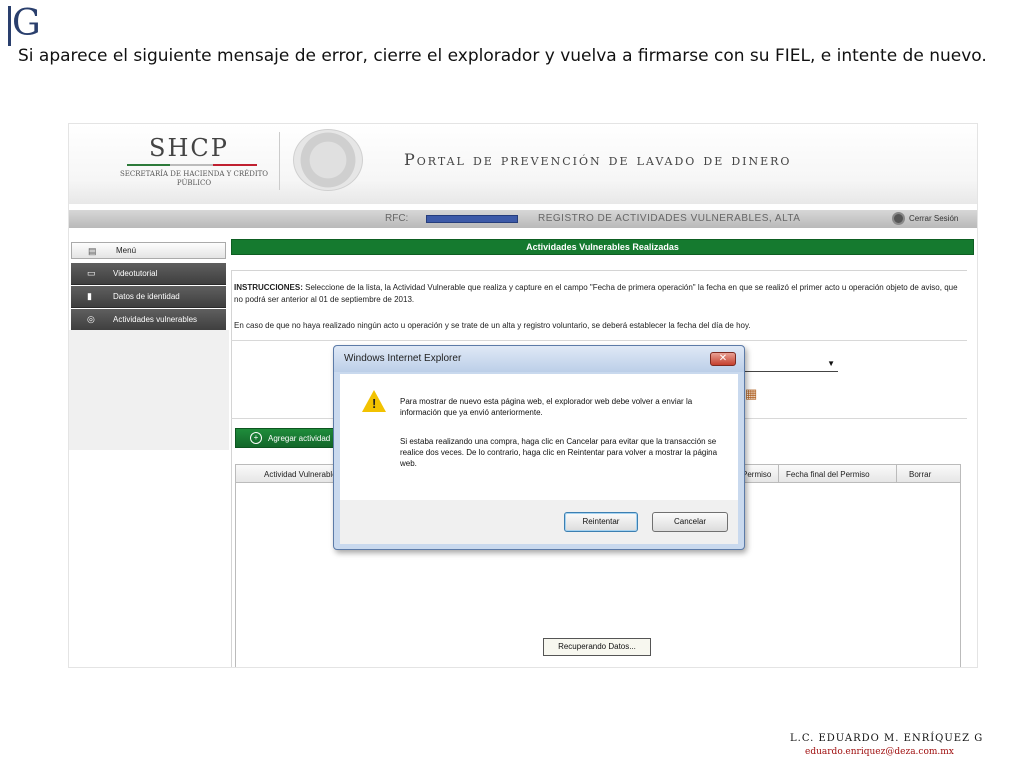 The height and width of the screenshot is (768, 1024). What do you see at coordinates (690, 522) in the screenshot?
I see `cancel-button: Cancelar` at bounding box center [690, 522].